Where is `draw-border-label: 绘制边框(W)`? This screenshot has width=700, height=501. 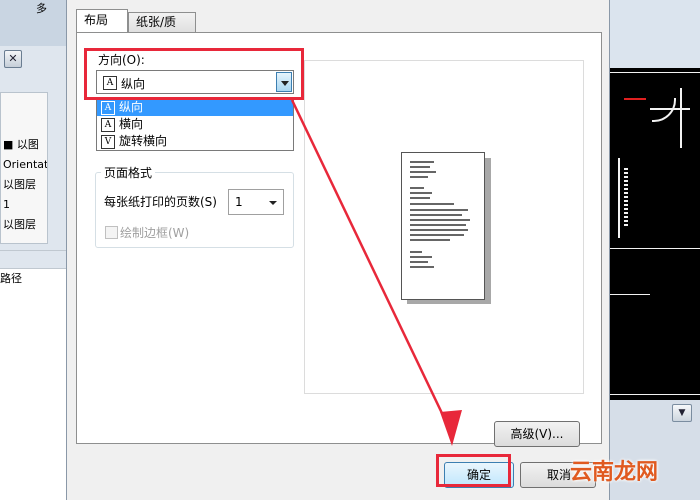 draw-border-label: 绘制边框(W) is located at coordinates (155, 233).